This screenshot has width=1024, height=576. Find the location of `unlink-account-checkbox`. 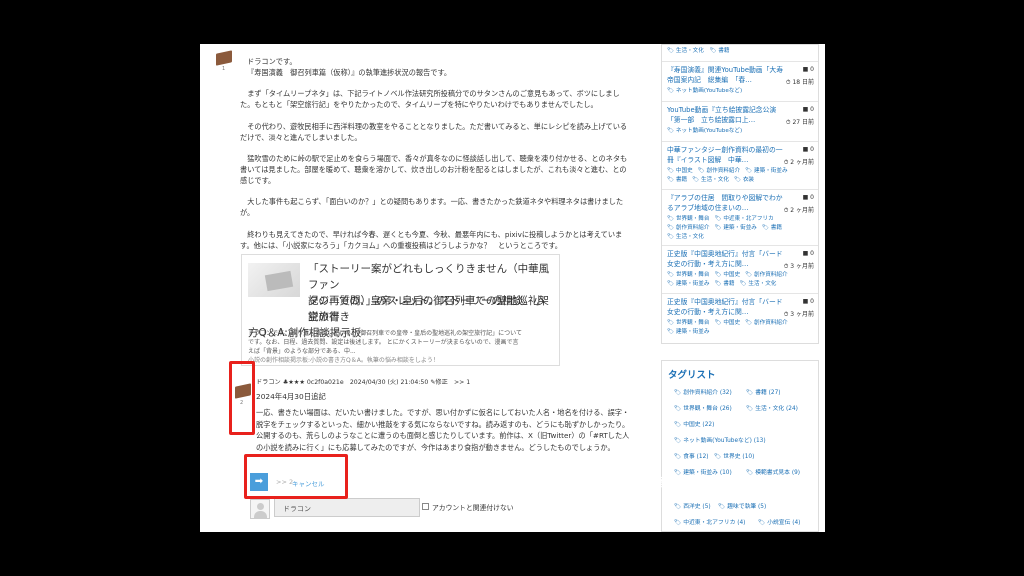

unlink-account-checkbox is located at coordinates (425, 506).